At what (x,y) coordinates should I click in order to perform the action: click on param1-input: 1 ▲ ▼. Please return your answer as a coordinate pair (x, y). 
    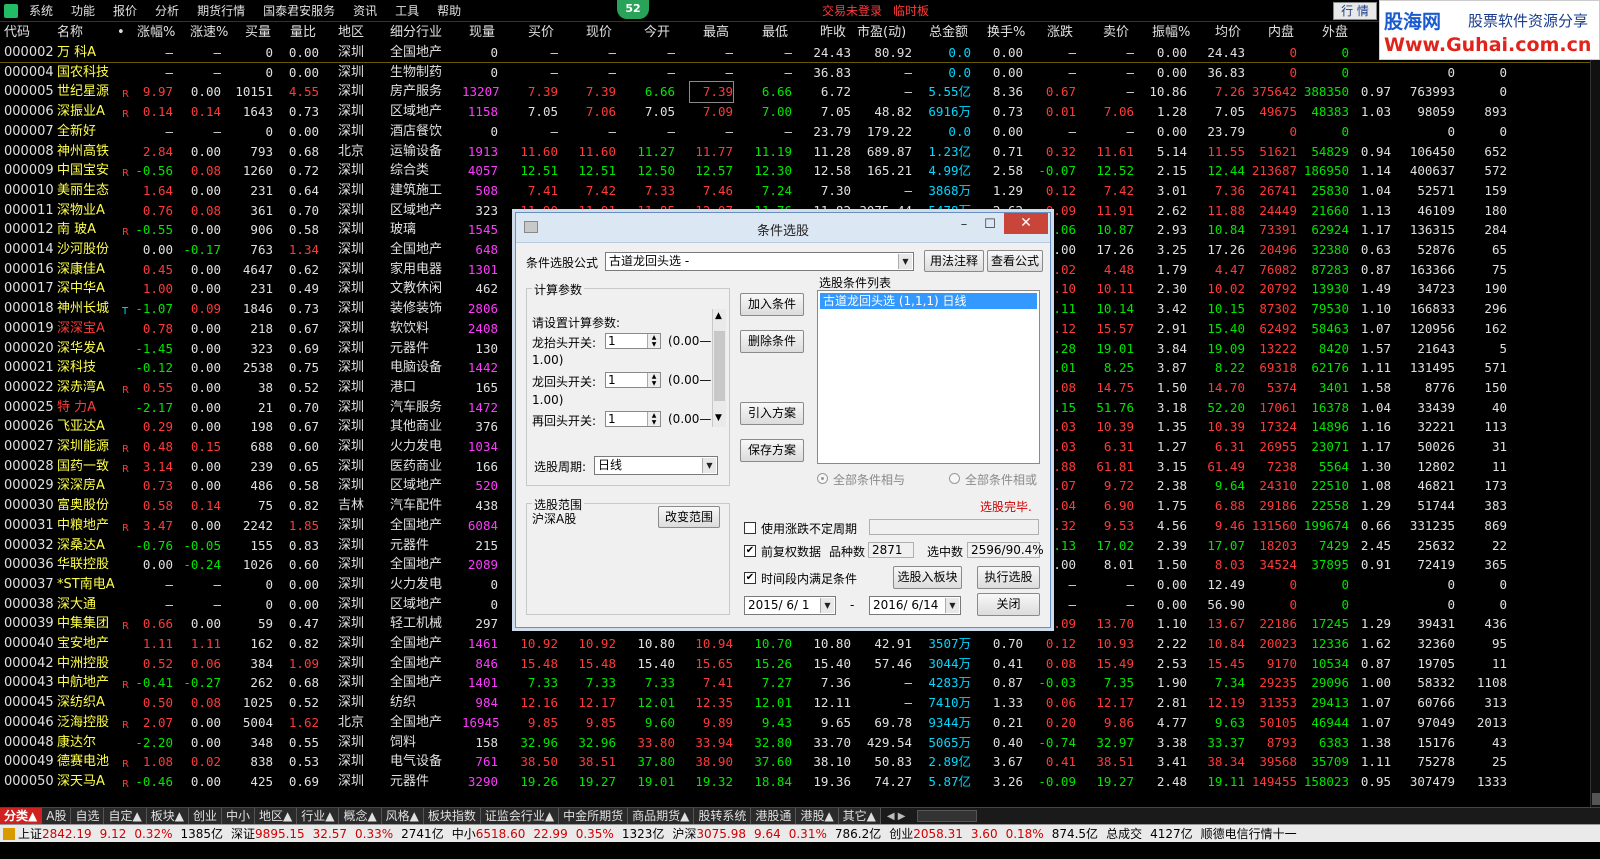
    Looking at the image, I should click on (633, 341).